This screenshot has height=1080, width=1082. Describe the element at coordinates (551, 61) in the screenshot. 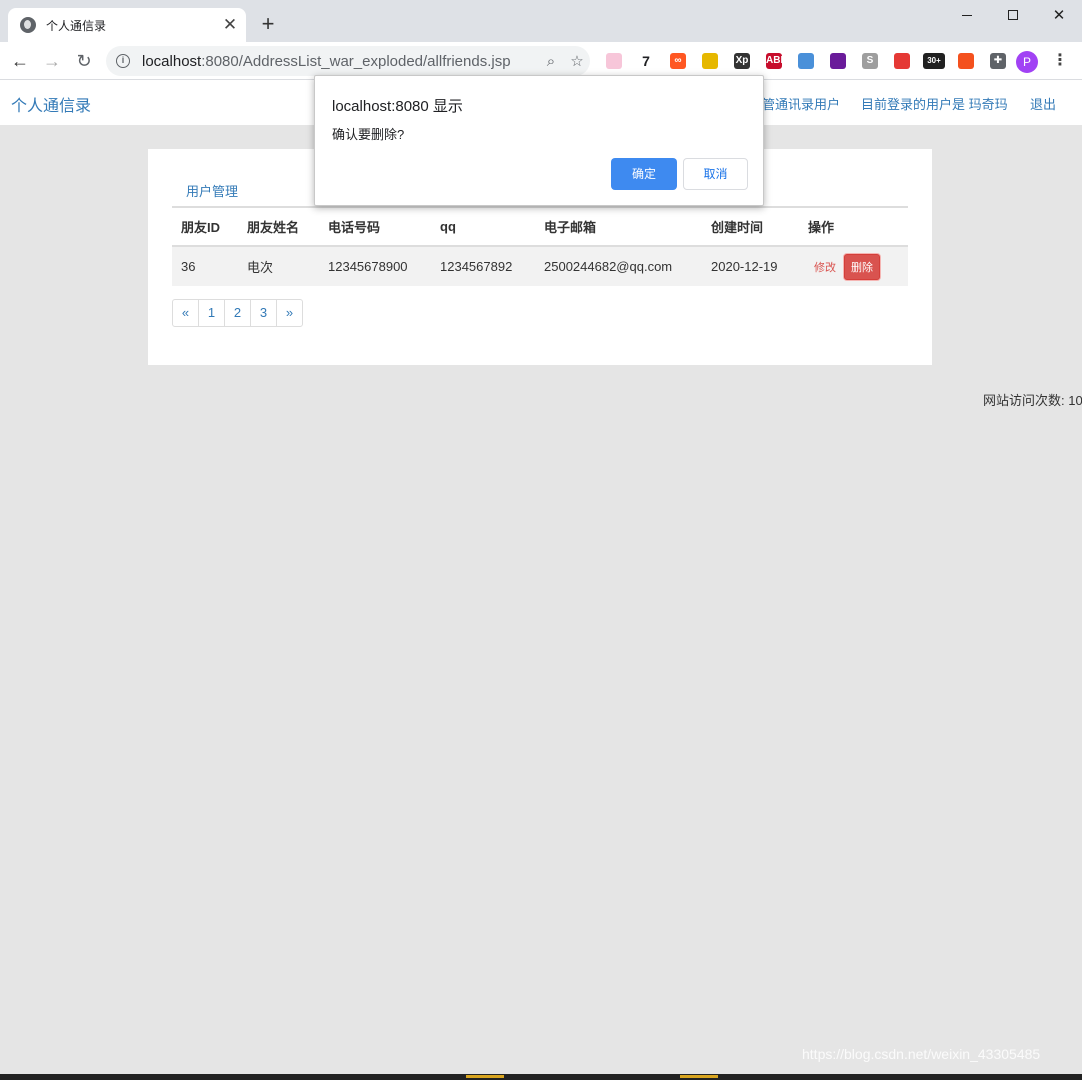

I see `zoom-icon: ⌕` at that location.